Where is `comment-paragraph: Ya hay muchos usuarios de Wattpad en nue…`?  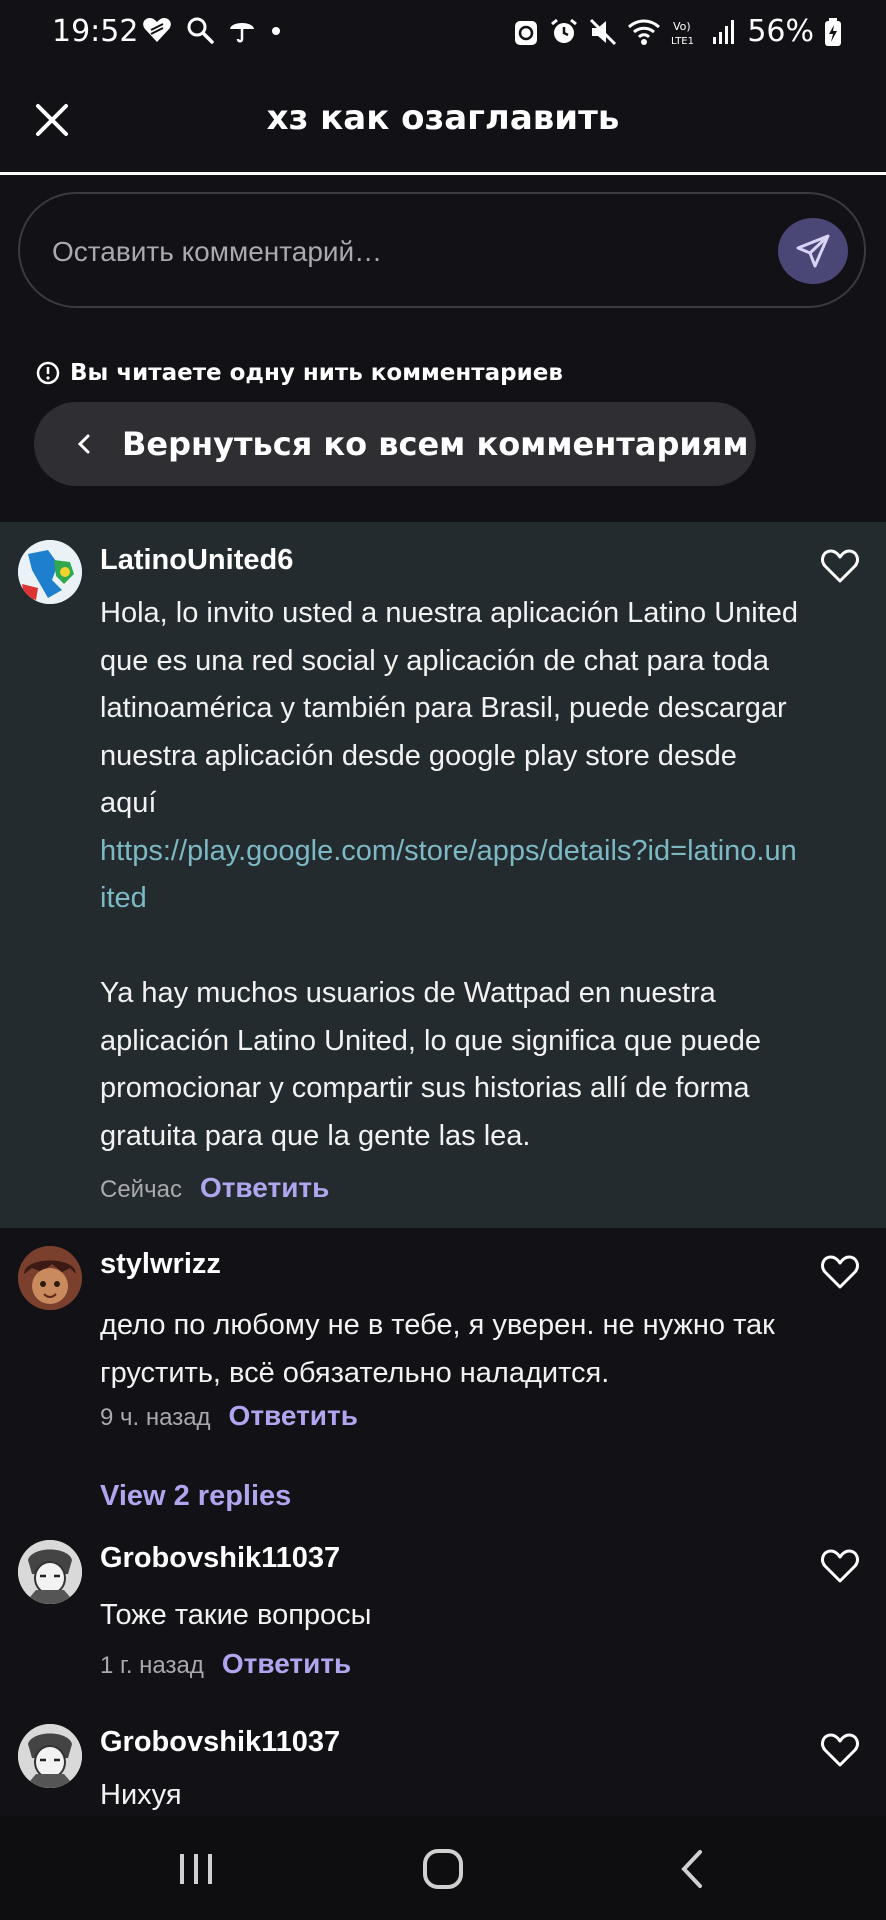
comment-paragraph: Ya hay muchos usuarios de Wattpad en nue… is located at coordinates (431, 1064).